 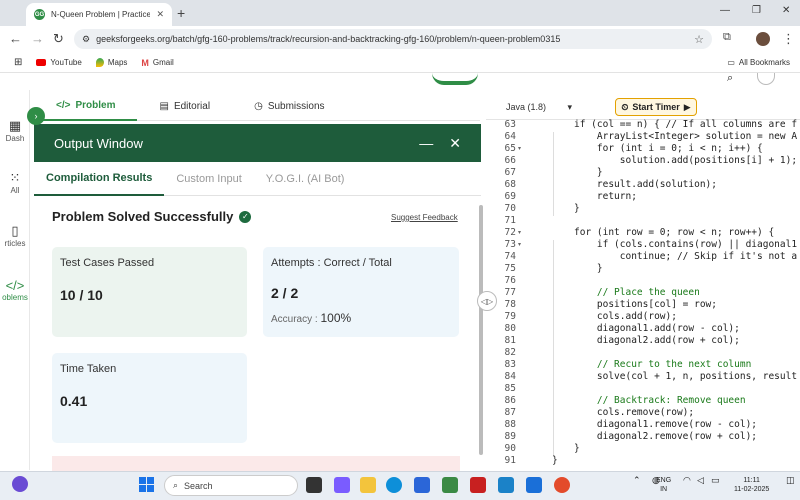 I want to click on code-icon: </>, so click(x=63, y=105).